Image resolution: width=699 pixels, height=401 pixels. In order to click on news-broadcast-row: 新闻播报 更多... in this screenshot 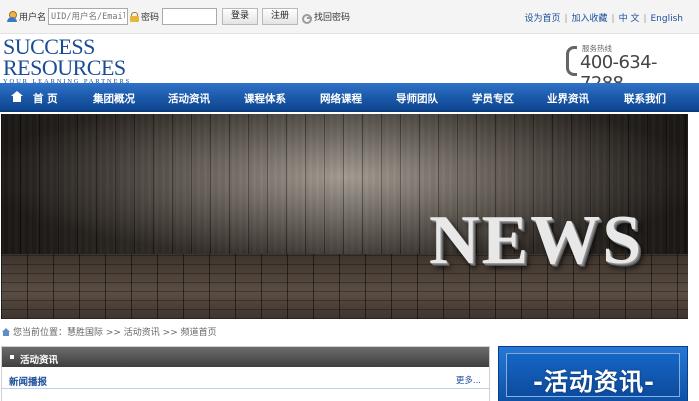, I will do `click(245, 378)`.